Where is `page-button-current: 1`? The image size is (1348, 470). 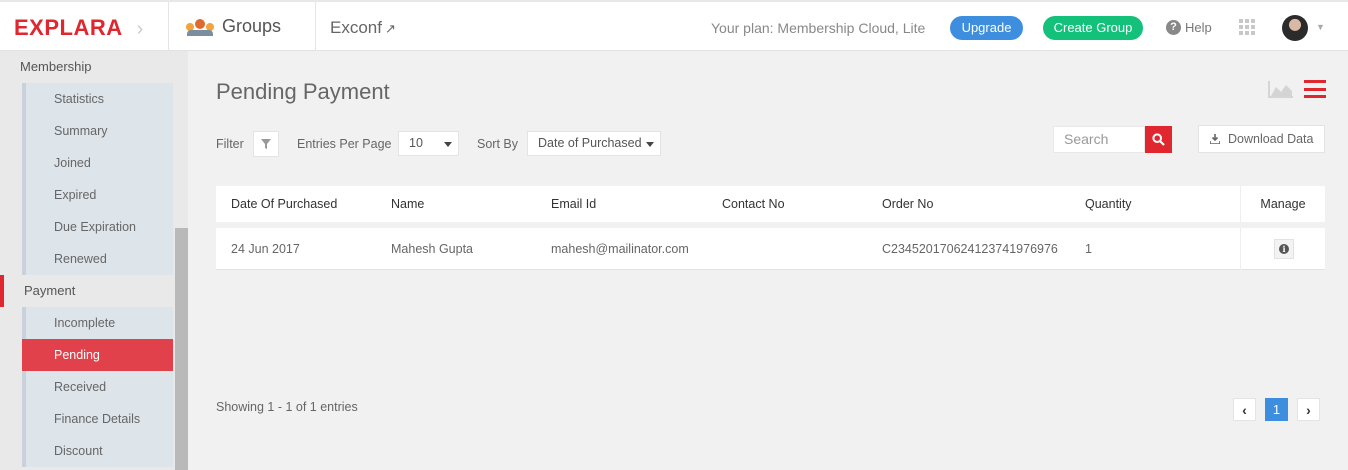 page-button-current: 1 is located at coordinates (1276, 409).